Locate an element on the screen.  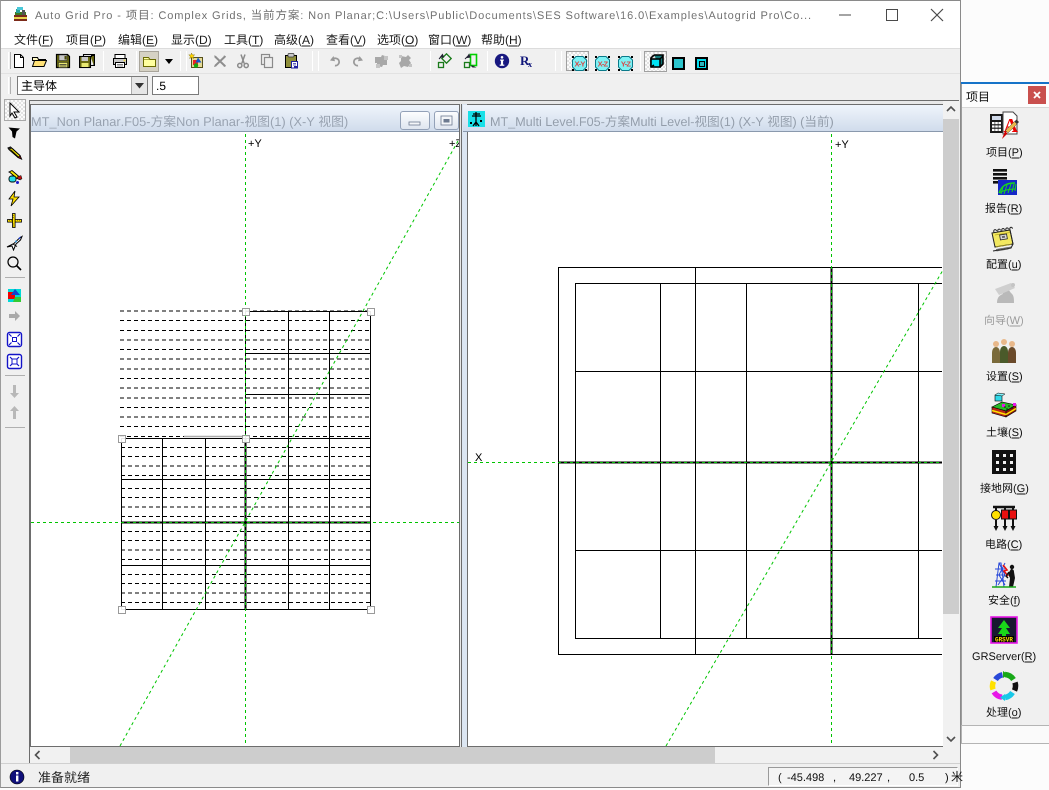
svg-text: GRSVR is located at coordinates (1004, 640).